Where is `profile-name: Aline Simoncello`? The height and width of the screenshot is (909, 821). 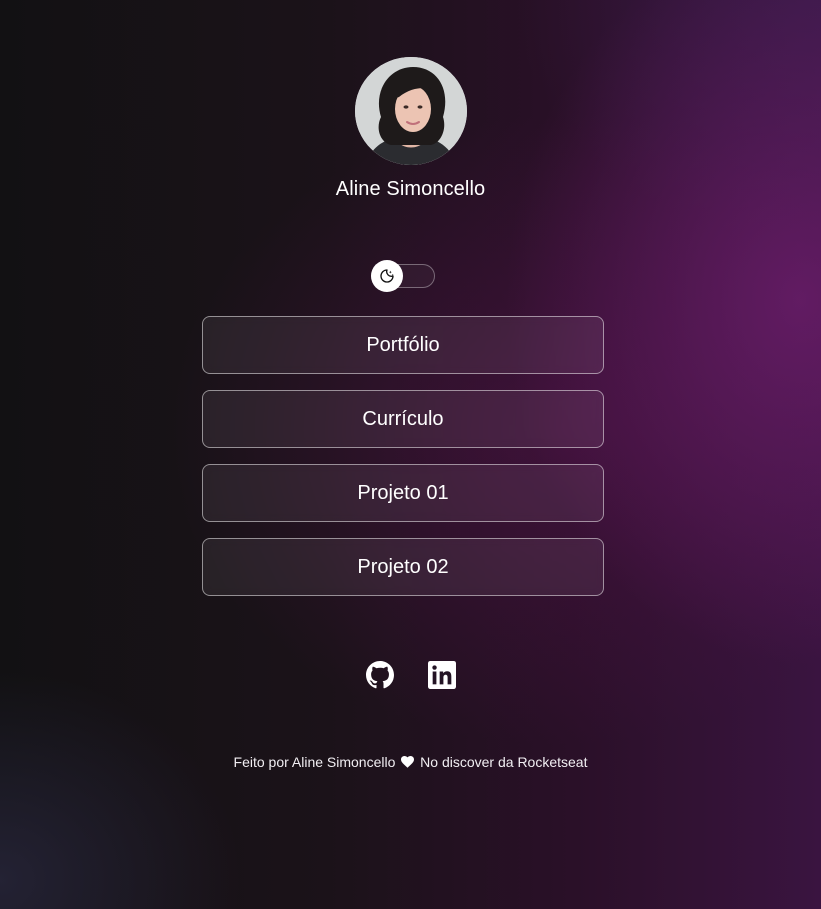 profile-name: Aline Simoncello is located at coordinates (410, 189).